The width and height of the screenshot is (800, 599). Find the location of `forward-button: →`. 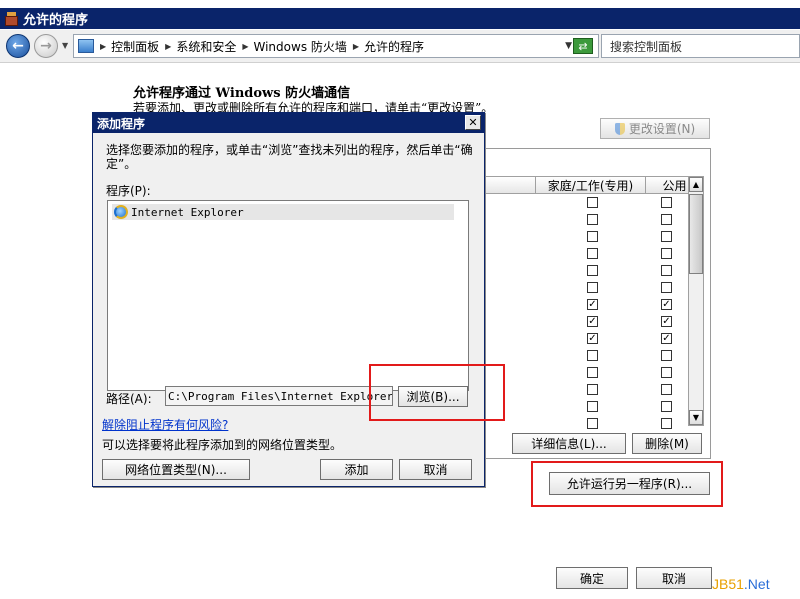

forward-button: → is located at coordinates (46, 46).